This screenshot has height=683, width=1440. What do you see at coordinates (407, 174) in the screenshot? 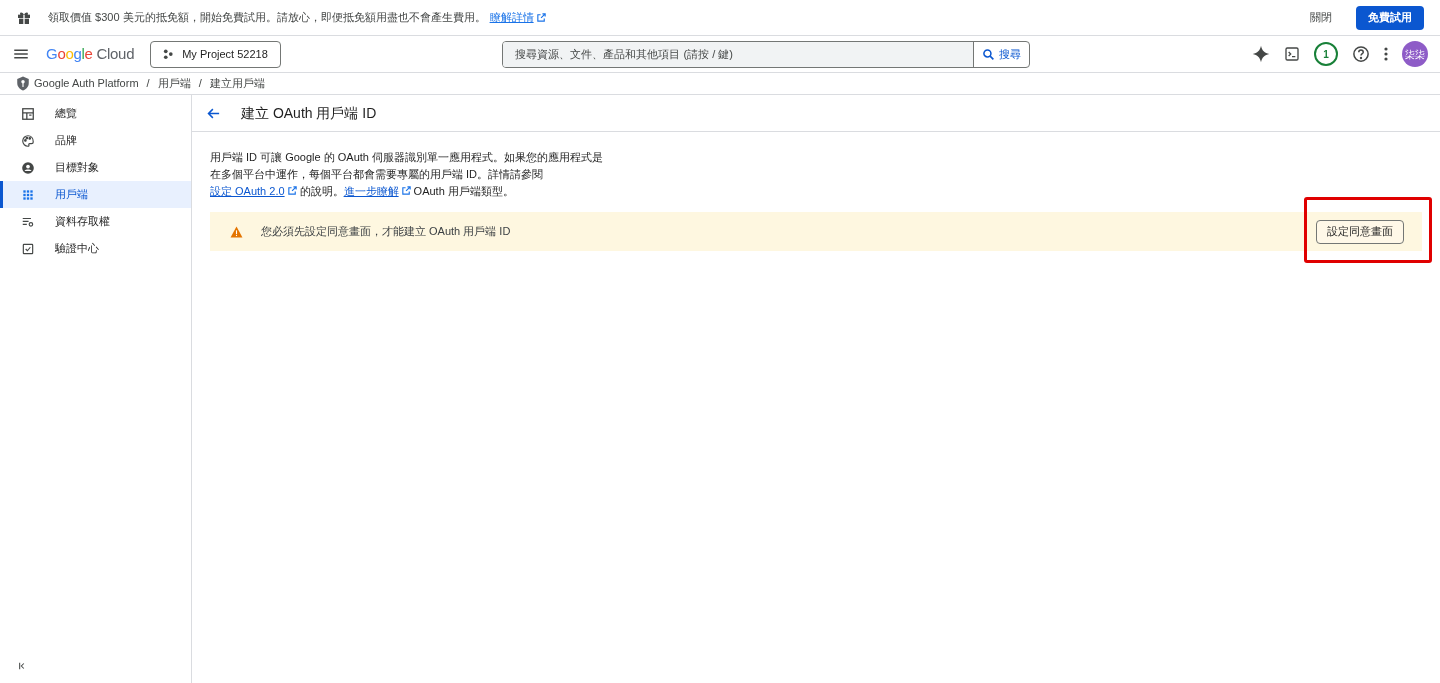
I see `description-text: 用戶端 ID 可讓 Google 的 OAuth 伺服器識別單一應用程式。如果您的應用程式是在多個平台中運作，每個平台都會需要專屬的用戶端 ID。詳情請參閱 設定 OAuth 2.0 的說明。進一步瞭解 OAuth 用戶端類型。` at bounding box center [407, 174].